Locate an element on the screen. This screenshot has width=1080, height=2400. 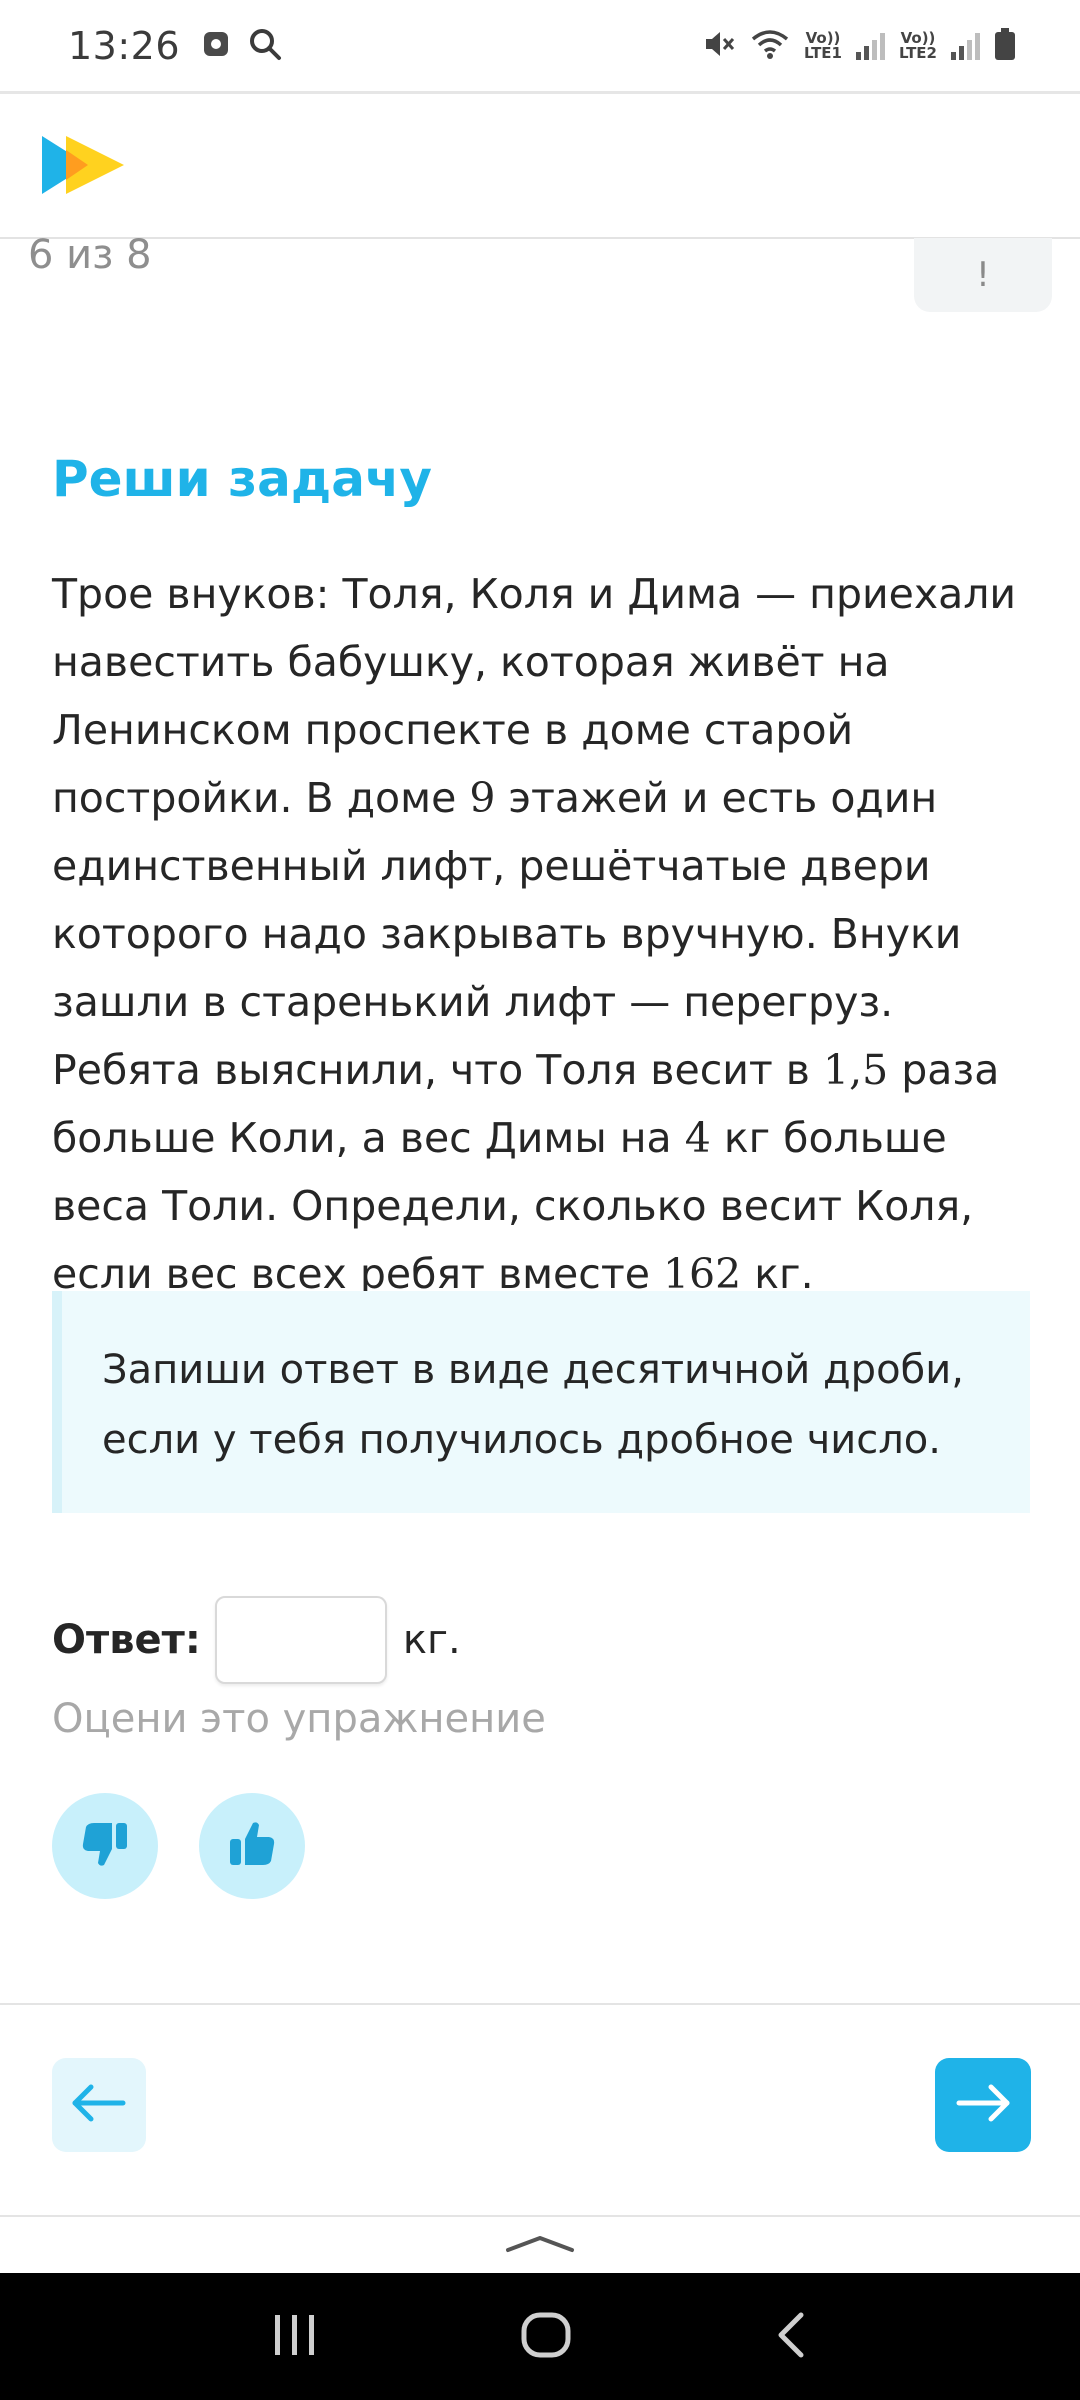
search-icon is located at coordinates (265, 46).